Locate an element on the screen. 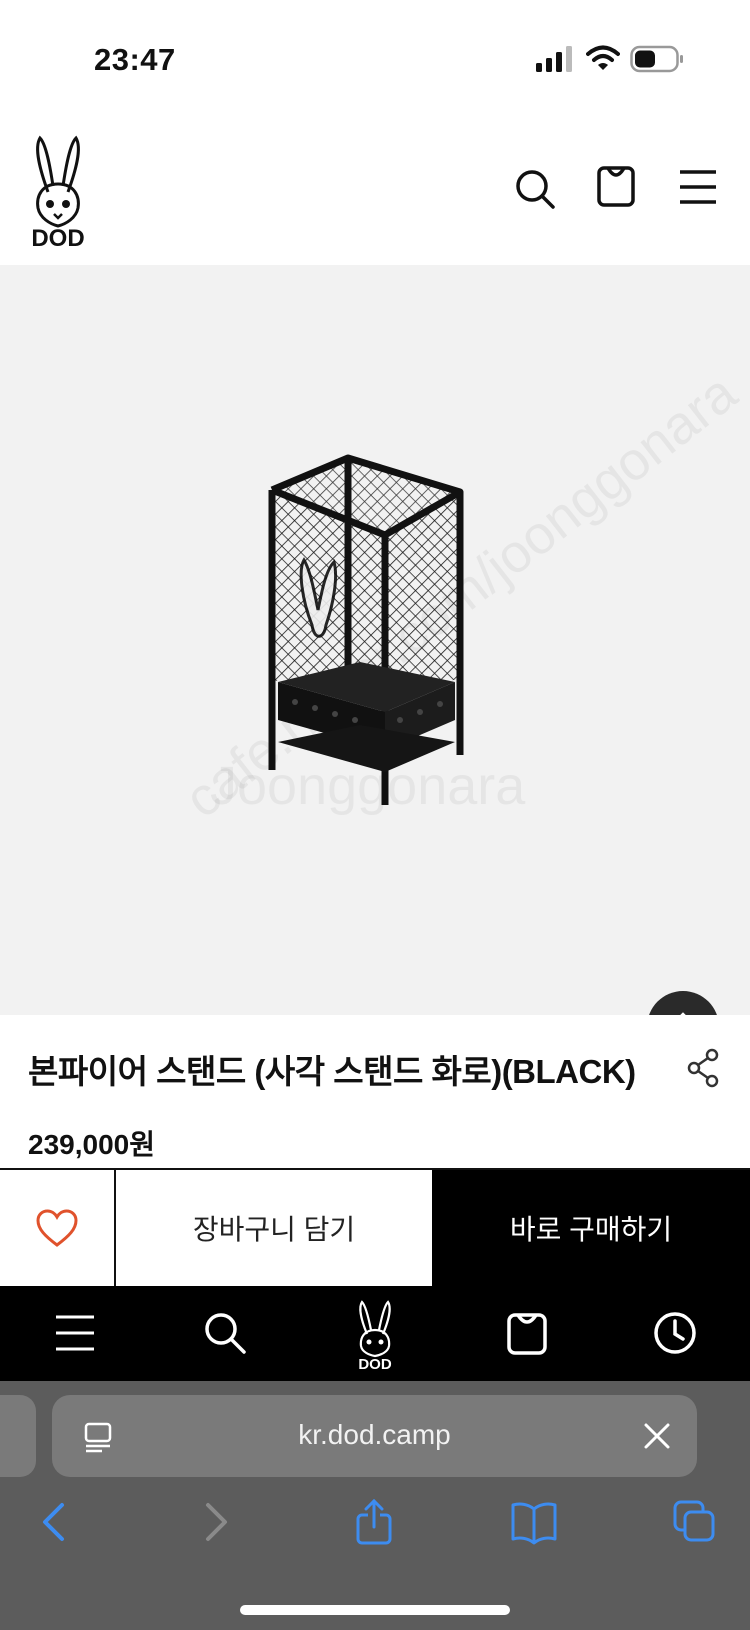  site-header: DOD is located at coordinates (375, 192).